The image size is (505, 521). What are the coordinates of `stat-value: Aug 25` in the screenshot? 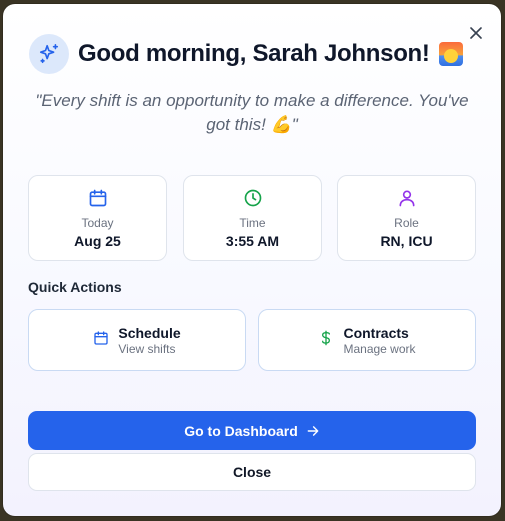 It's located at (97, 241).